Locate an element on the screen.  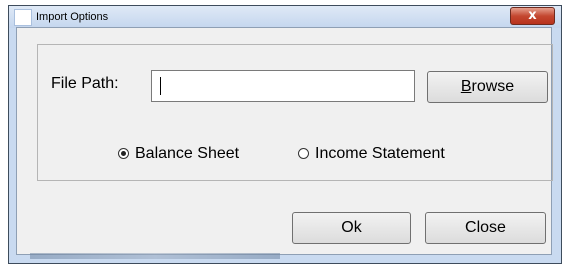
browse-button: Browse is located at coordinates (487, 87).